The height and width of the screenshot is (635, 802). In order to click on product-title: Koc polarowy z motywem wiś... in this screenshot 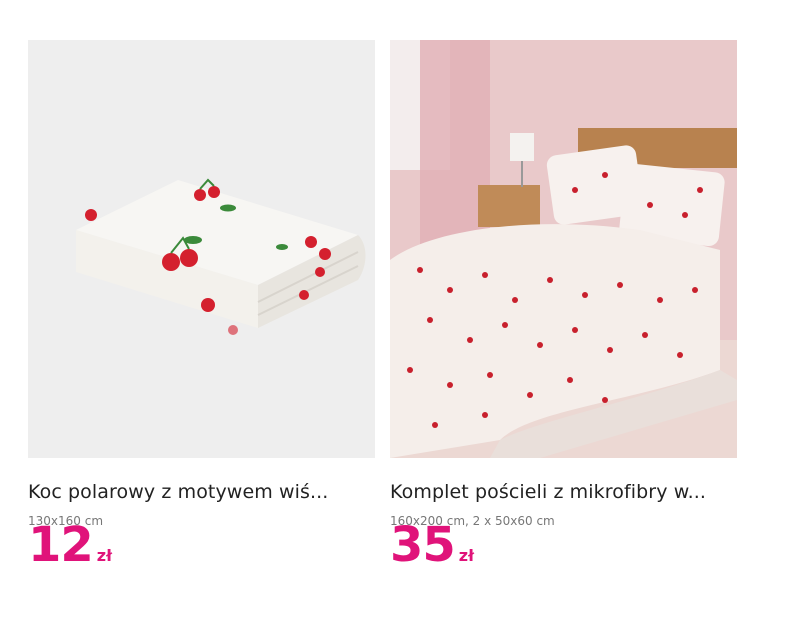, I will do `click(201, 492)`.